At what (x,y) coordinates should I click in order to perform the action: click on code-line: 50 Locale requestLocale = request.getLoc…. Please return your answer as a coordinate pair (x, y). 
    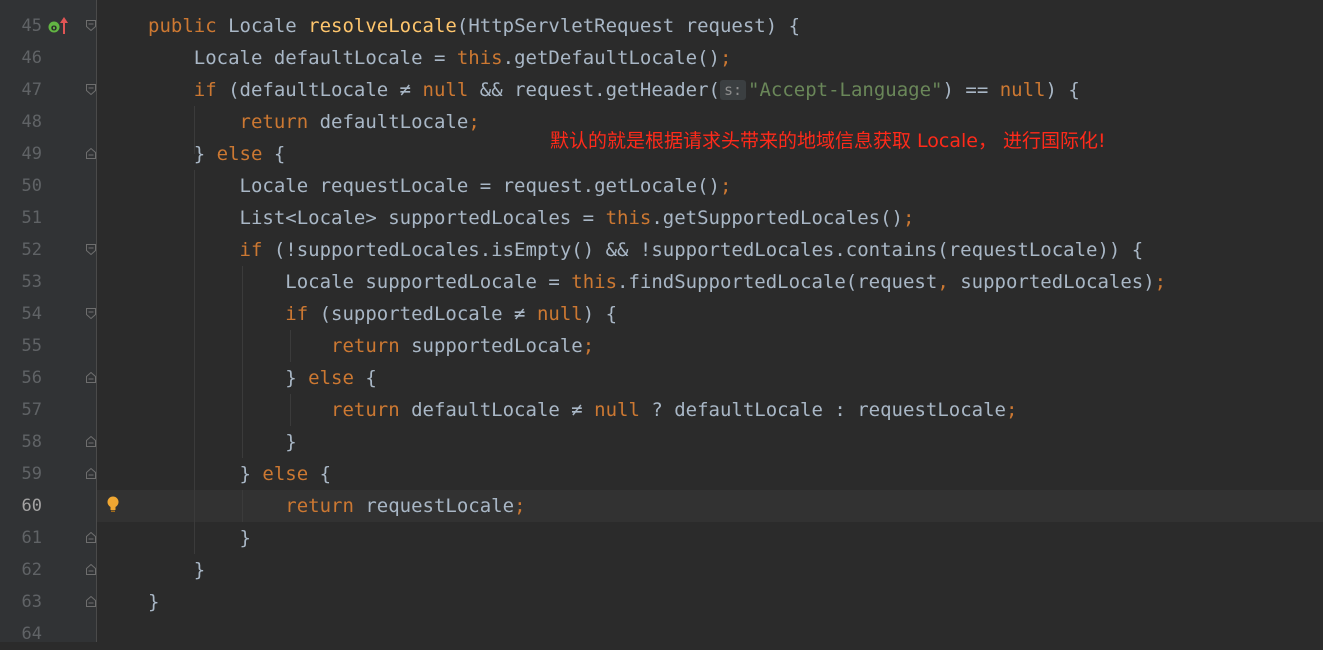
    Looking at the image, I should click on (661, 186).